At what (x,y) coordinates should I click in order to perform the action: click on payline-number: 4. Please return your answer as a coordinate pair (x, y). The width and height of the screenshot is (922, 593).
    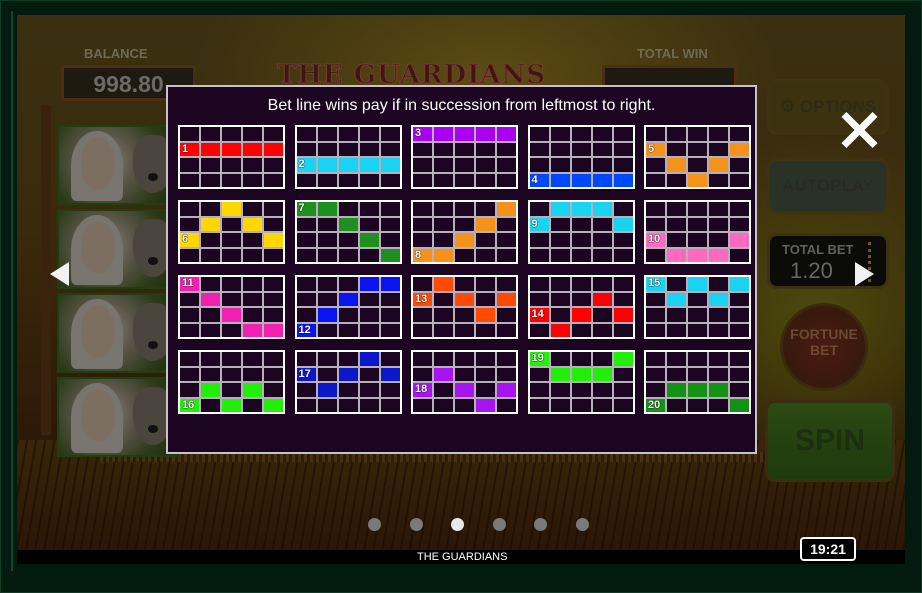
    Looking at the image, I should click on (534, 179).